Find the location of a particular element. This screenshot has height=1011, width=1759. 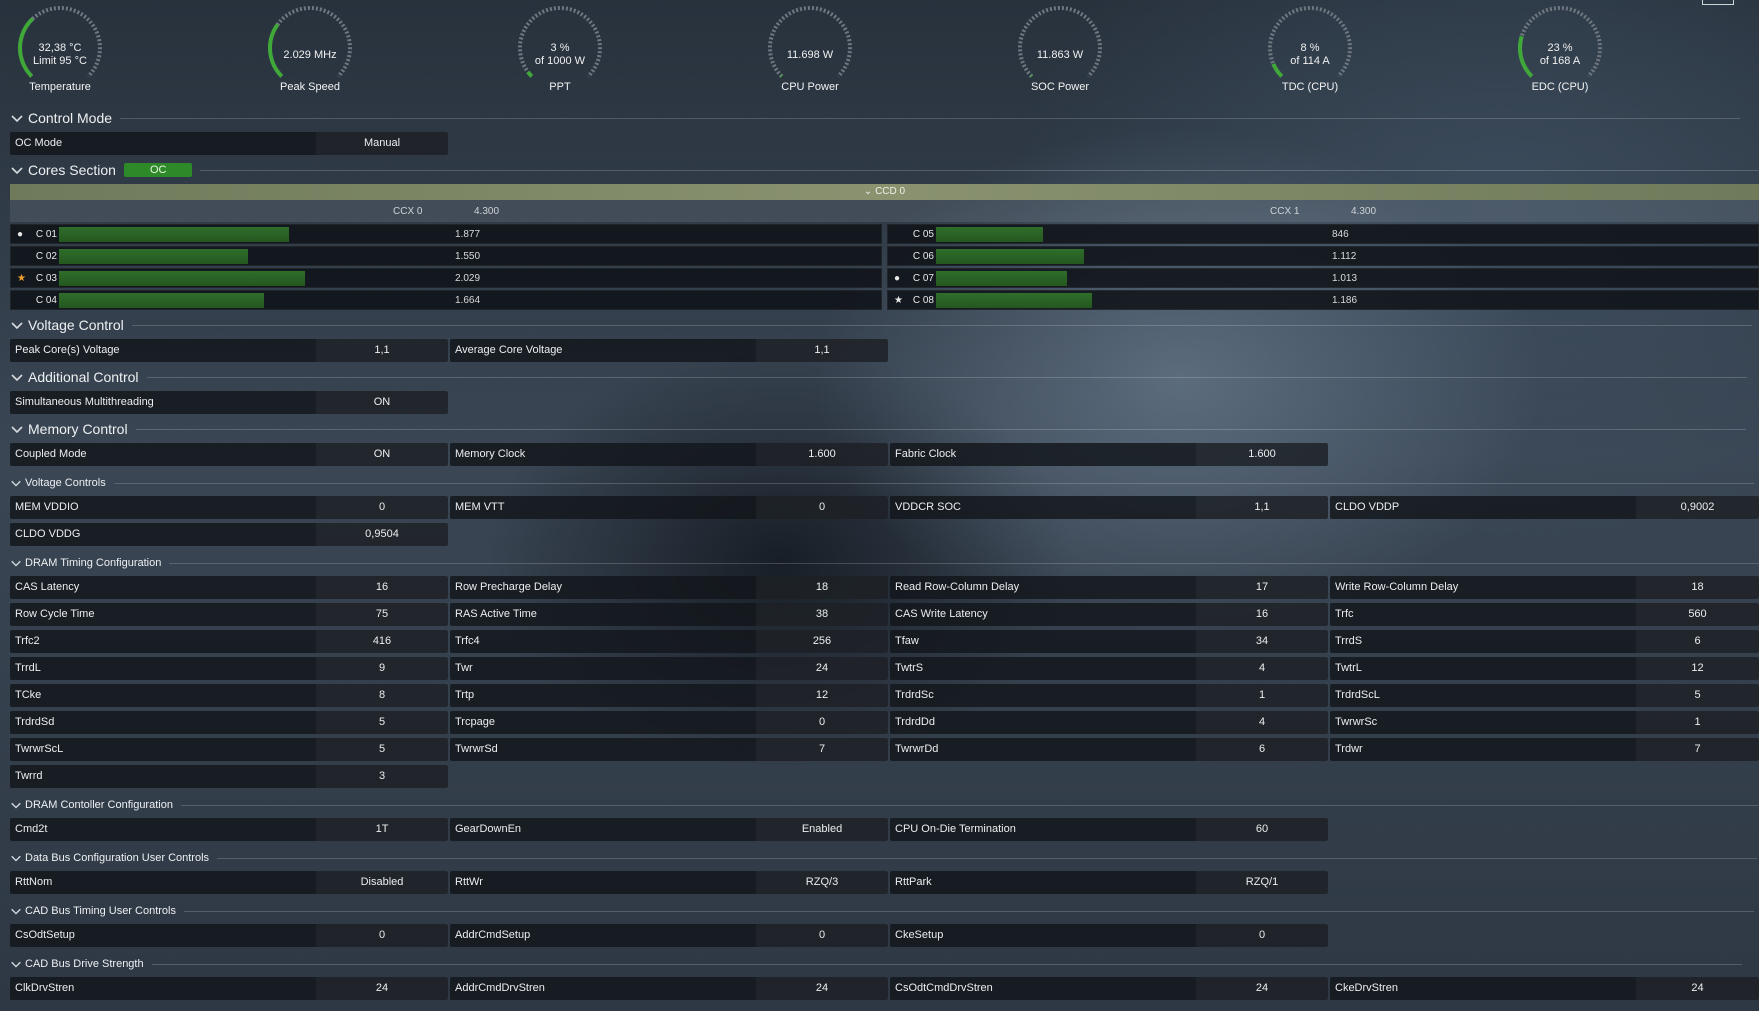

setting-cldo-vddp: CLDO VDDP 0,9002 is located at coordinates (1544, 507).